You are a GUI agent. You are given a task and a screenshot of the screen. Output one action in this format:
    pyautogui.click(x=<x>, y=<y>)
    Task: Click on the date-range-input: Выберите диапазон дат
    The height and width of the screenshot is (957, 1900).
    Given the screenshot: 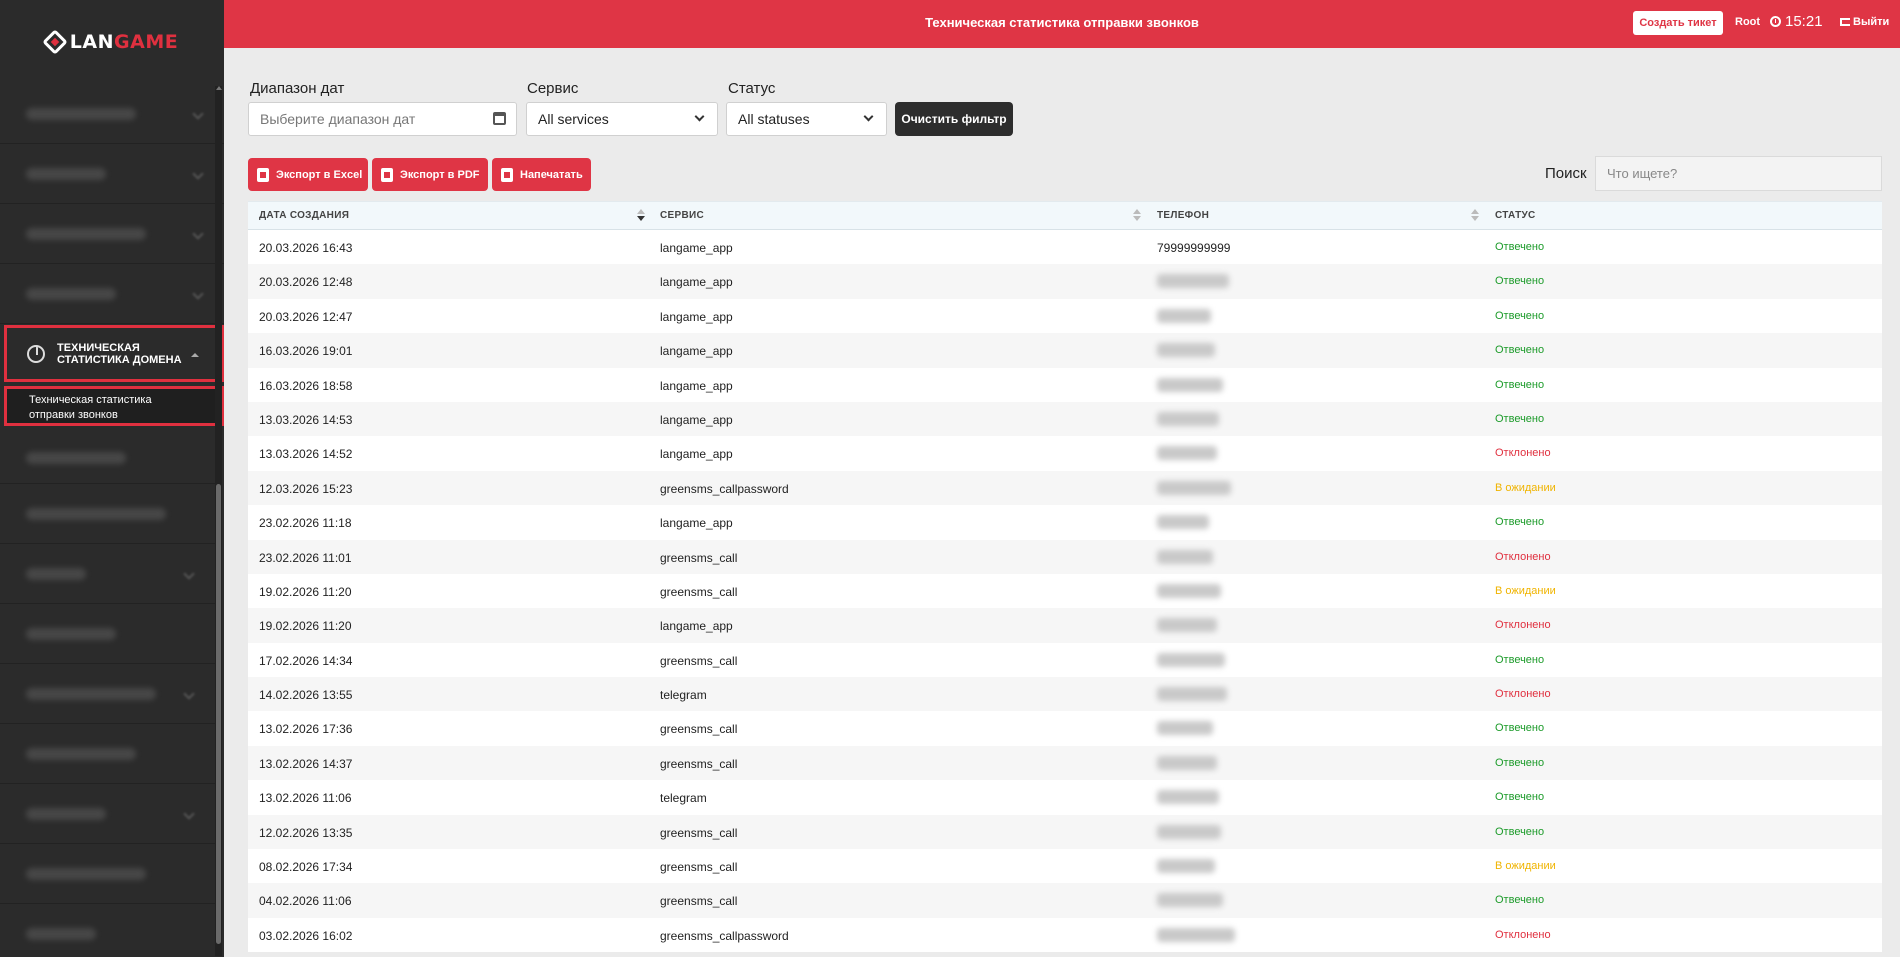 What is the action you would take?
    pyautogui.click(x=382, y=119)
    